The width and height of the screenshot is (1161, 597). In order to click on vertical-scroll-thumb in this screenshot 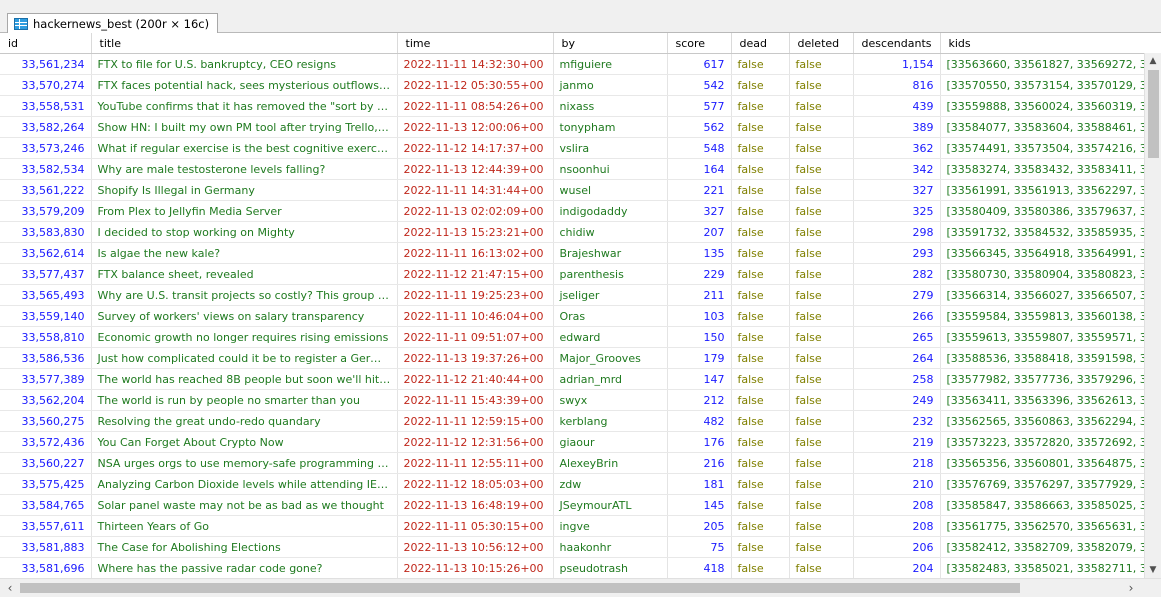, I will do `click(1153, 114)`.